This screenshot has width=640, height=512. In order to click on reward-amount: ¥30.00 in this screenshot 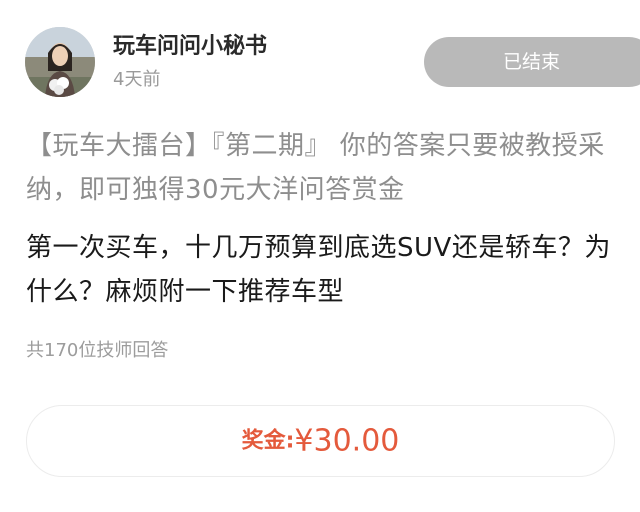, I will do `click(347, 441)`.